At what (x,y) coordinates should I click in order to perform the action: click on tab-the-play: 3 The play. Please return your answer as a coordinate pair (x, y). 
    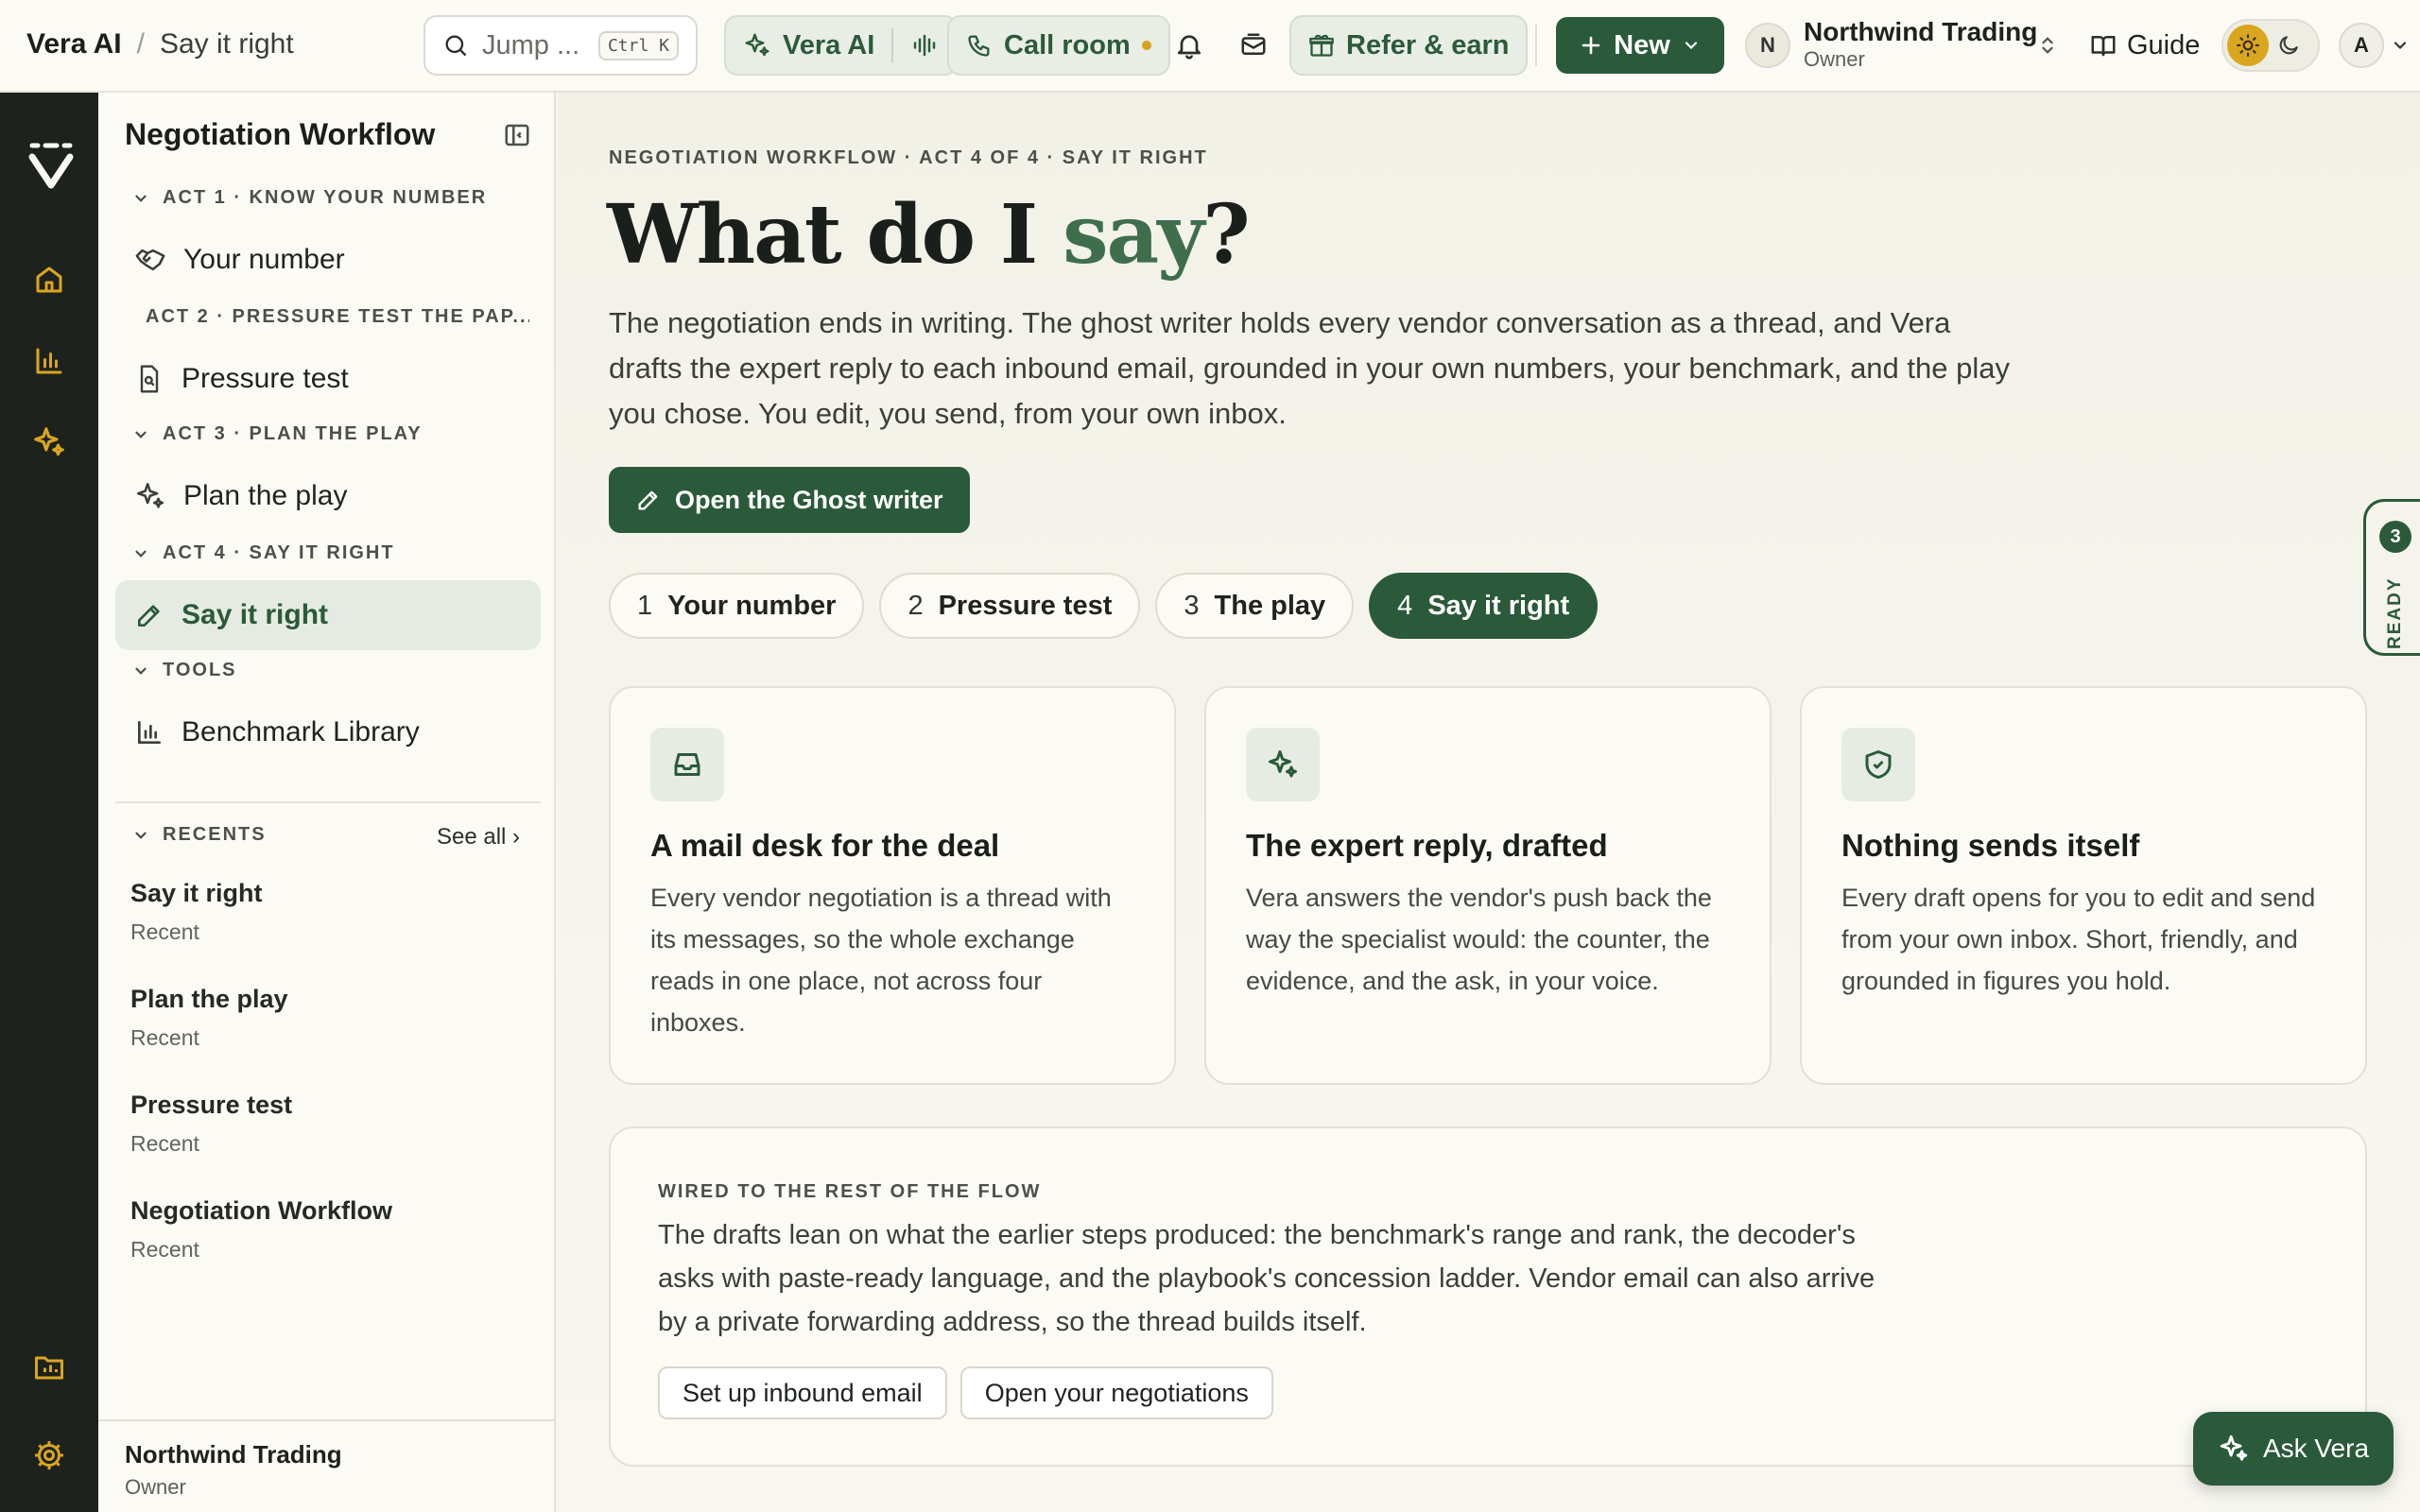
    Looking at the image, I should click on (1255, 606).